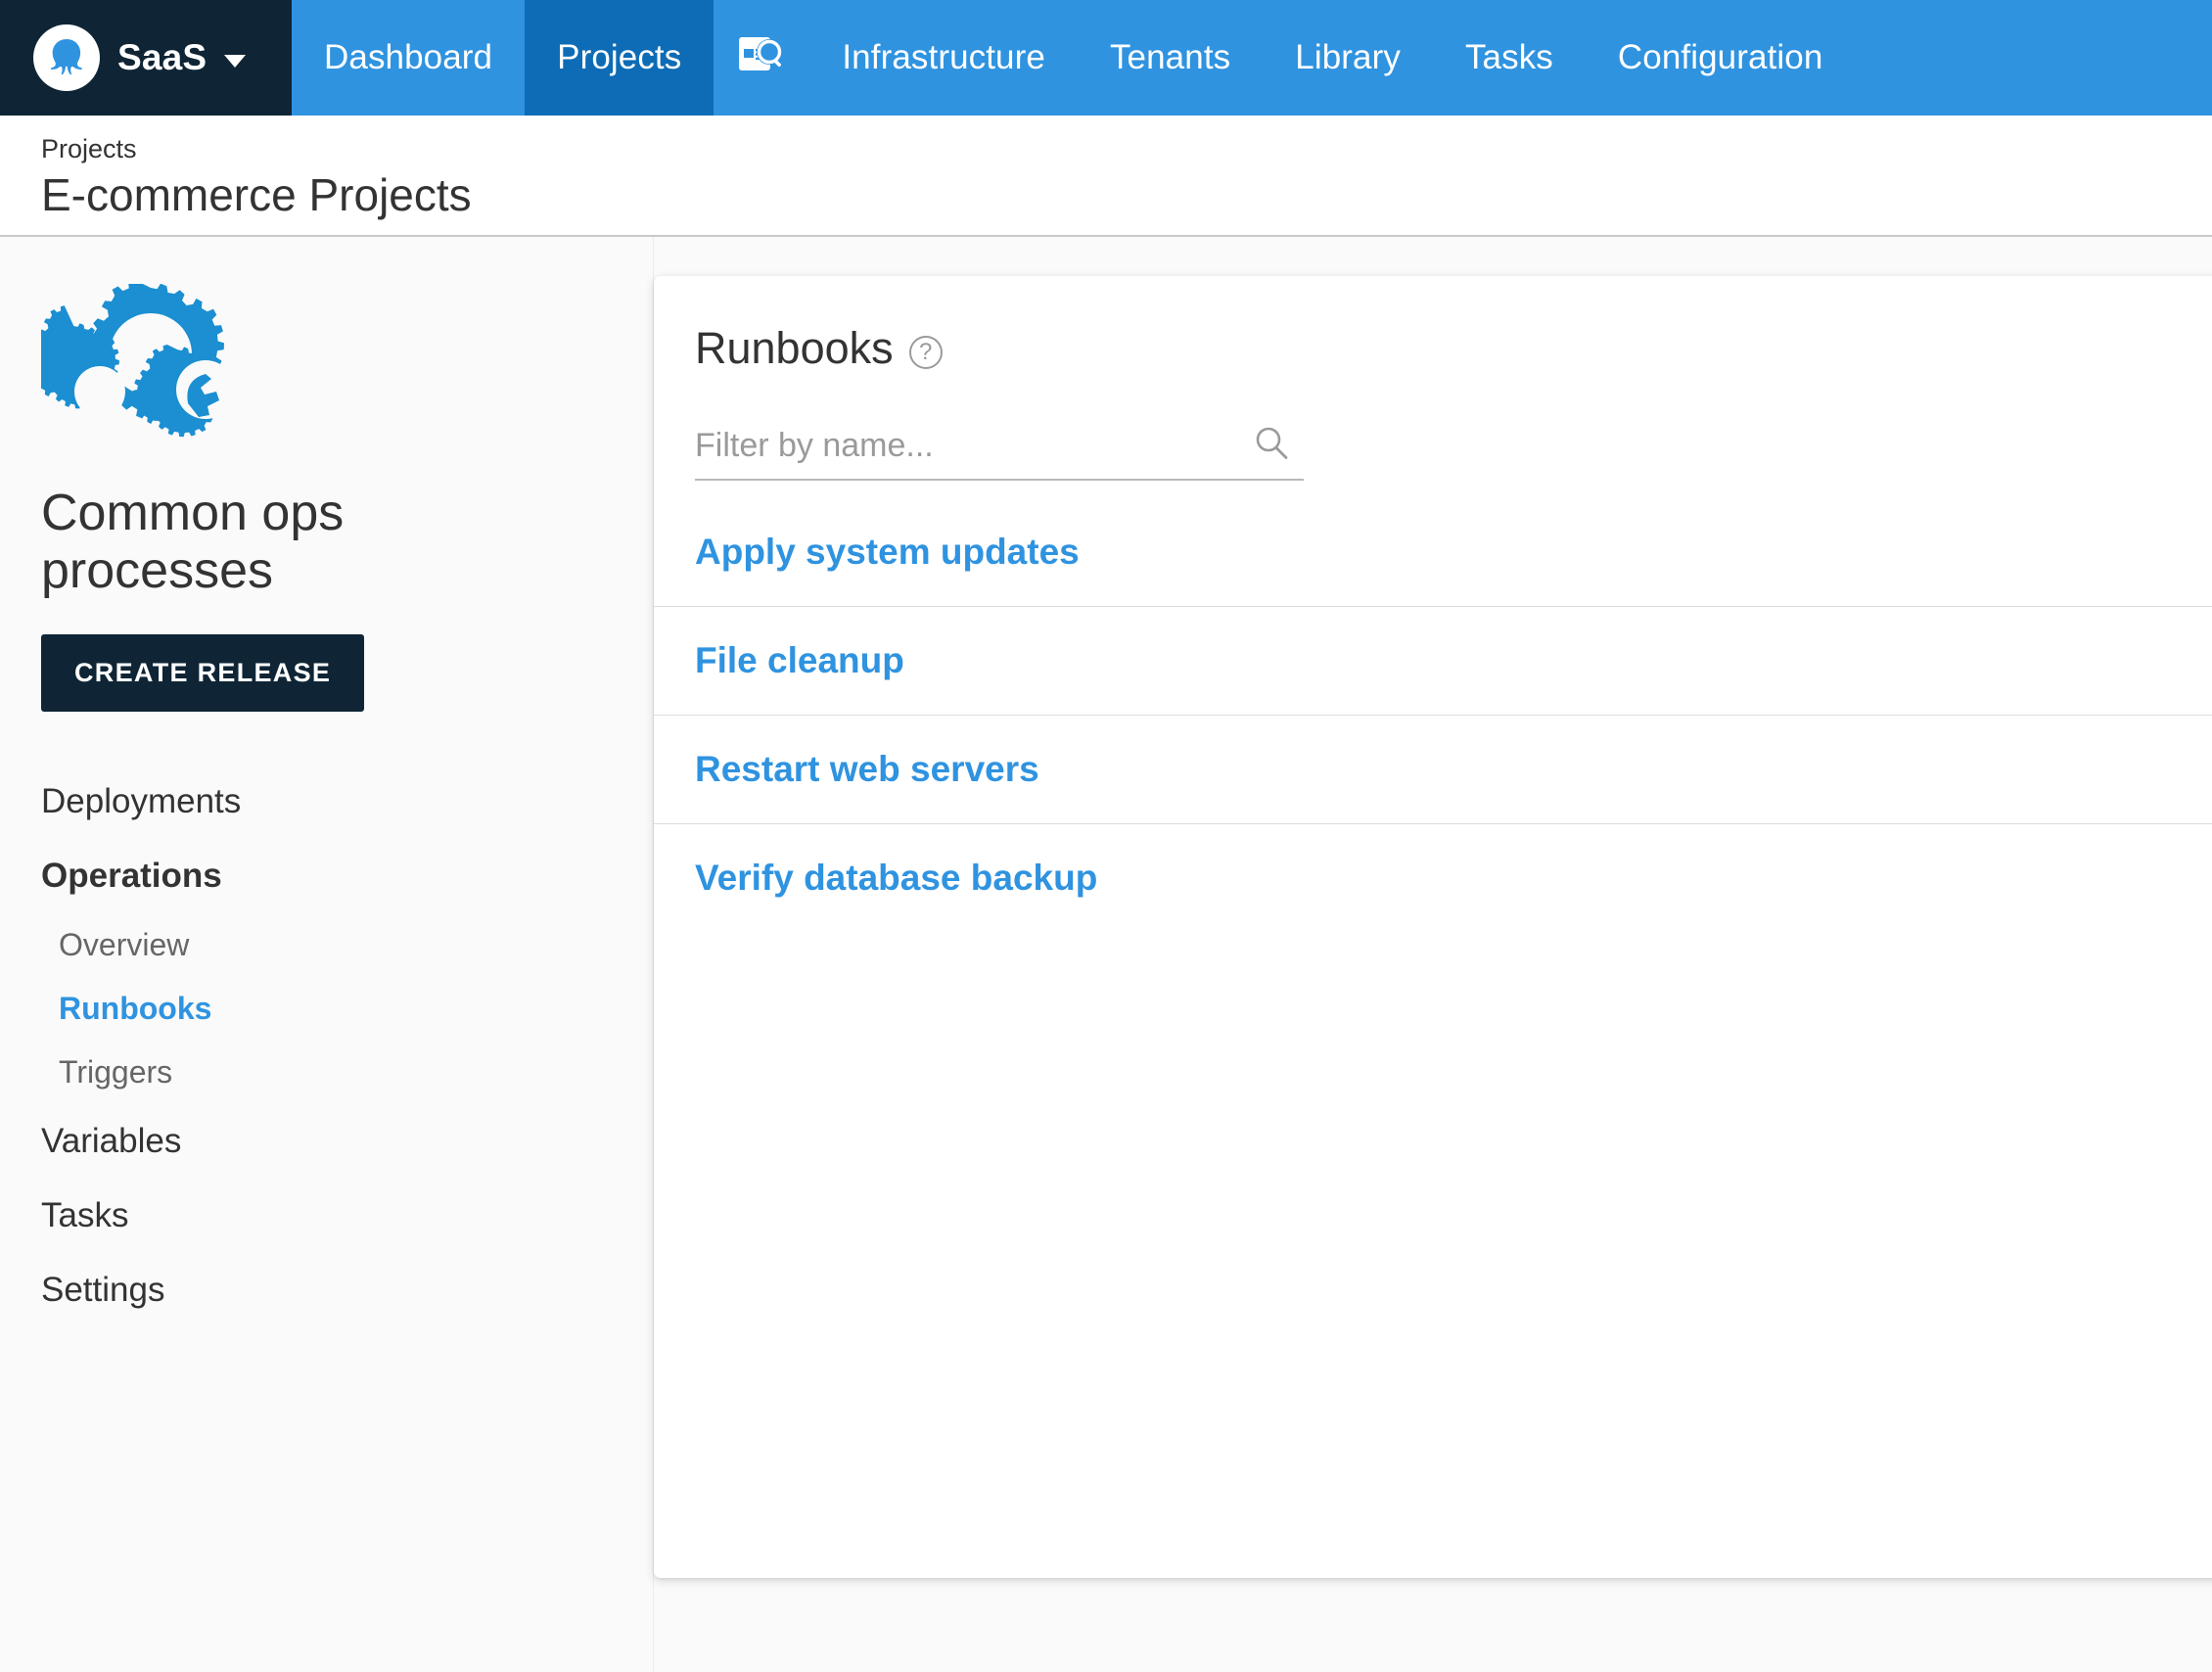 This screenshot has width=2212, height=1672. I want to click on nav-item-library: Library, so click(1348, 58).